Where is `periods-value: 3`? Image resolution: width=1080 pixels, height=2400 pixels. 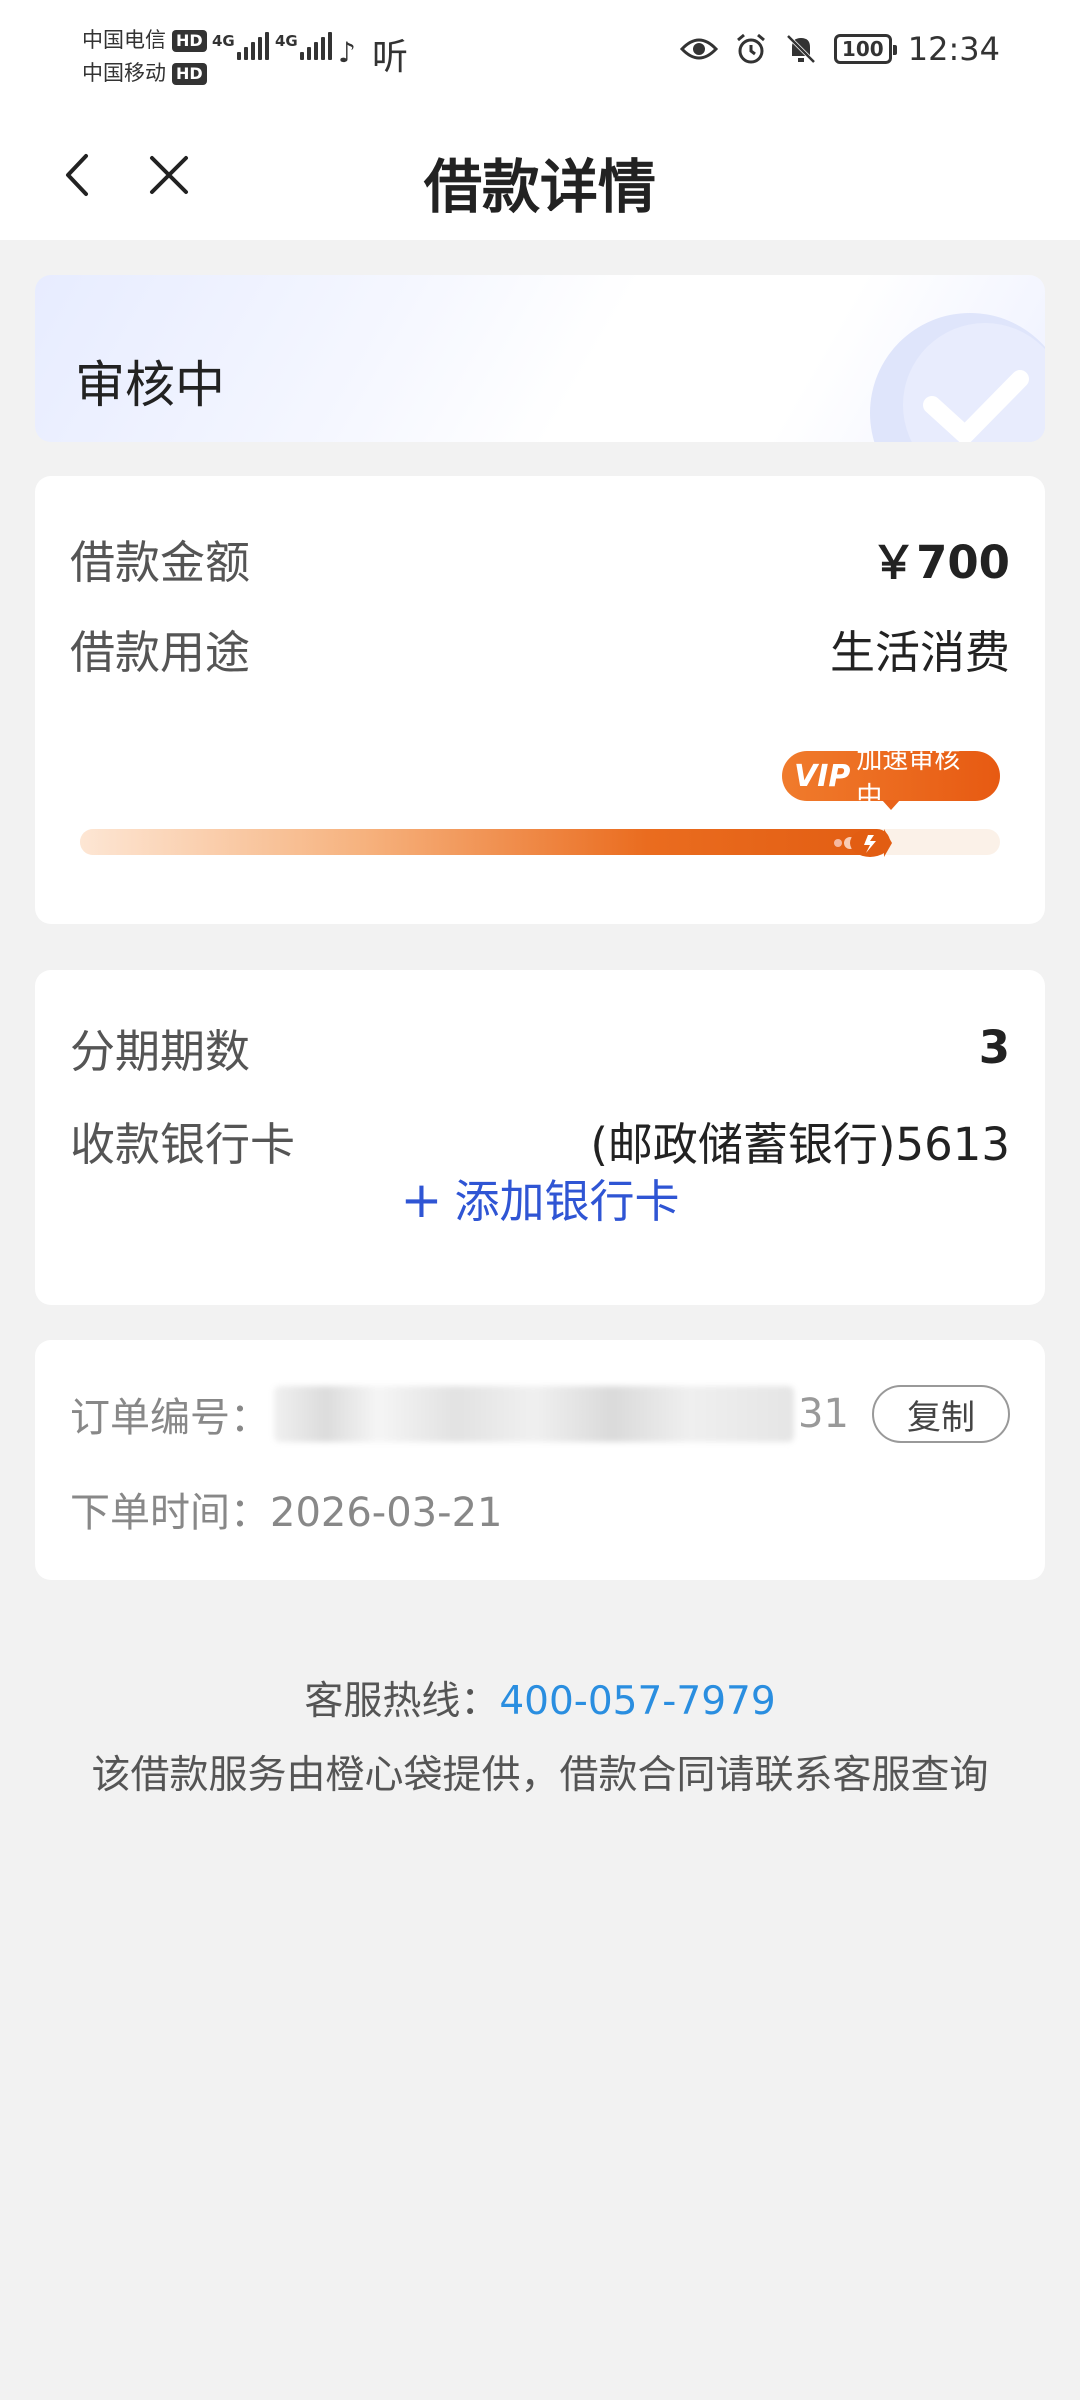
periods-value: 3 is located at coordinates (994, 1047).